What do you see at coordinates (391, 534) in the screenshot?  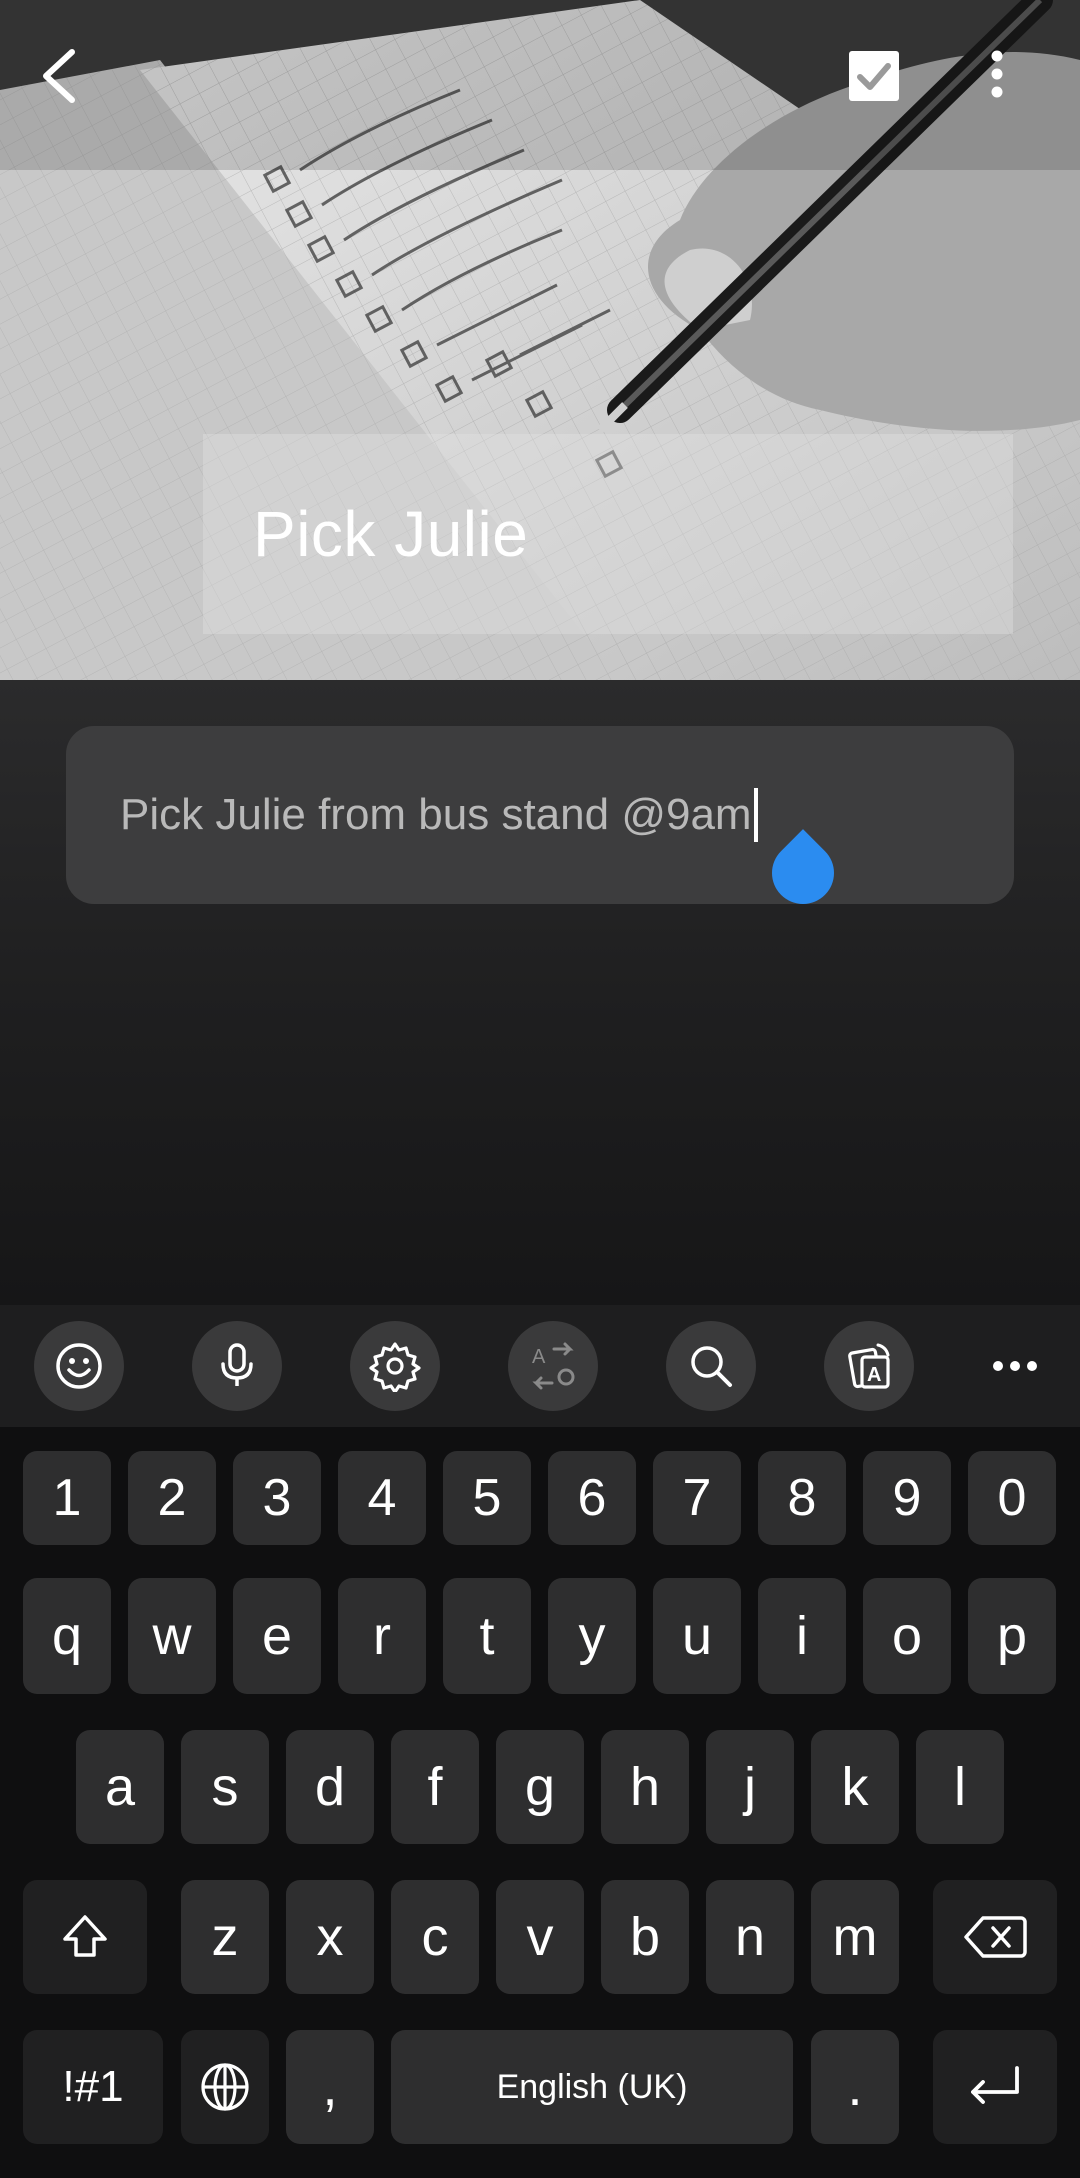 I see `note-title: Pick Julie` at bounding box center [391, 534].